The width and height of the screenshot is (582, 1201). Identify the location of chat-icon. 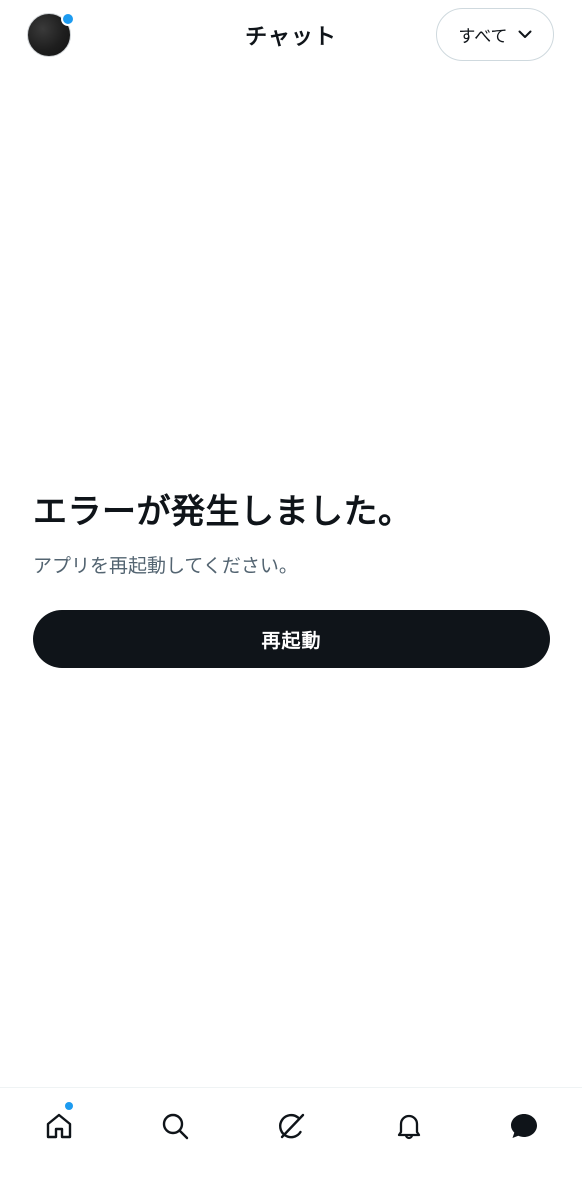
(524, 1126).